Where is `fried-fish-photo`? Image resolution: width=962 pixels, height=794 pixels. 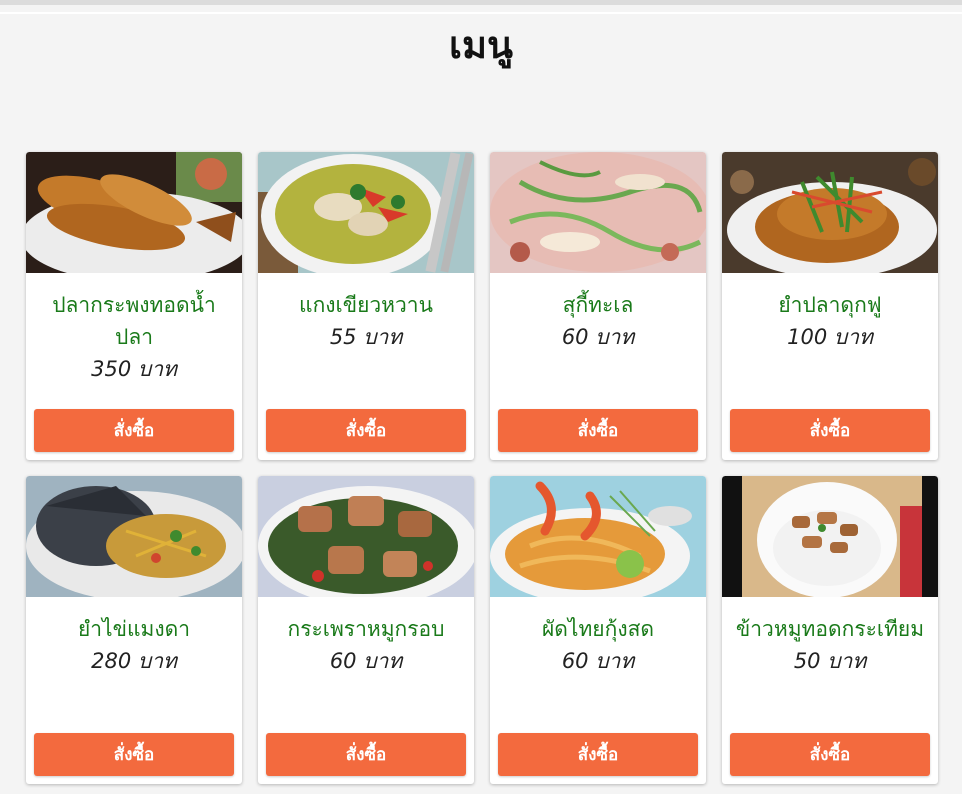 fried-fish-photo is located at coordinates (134, 212).